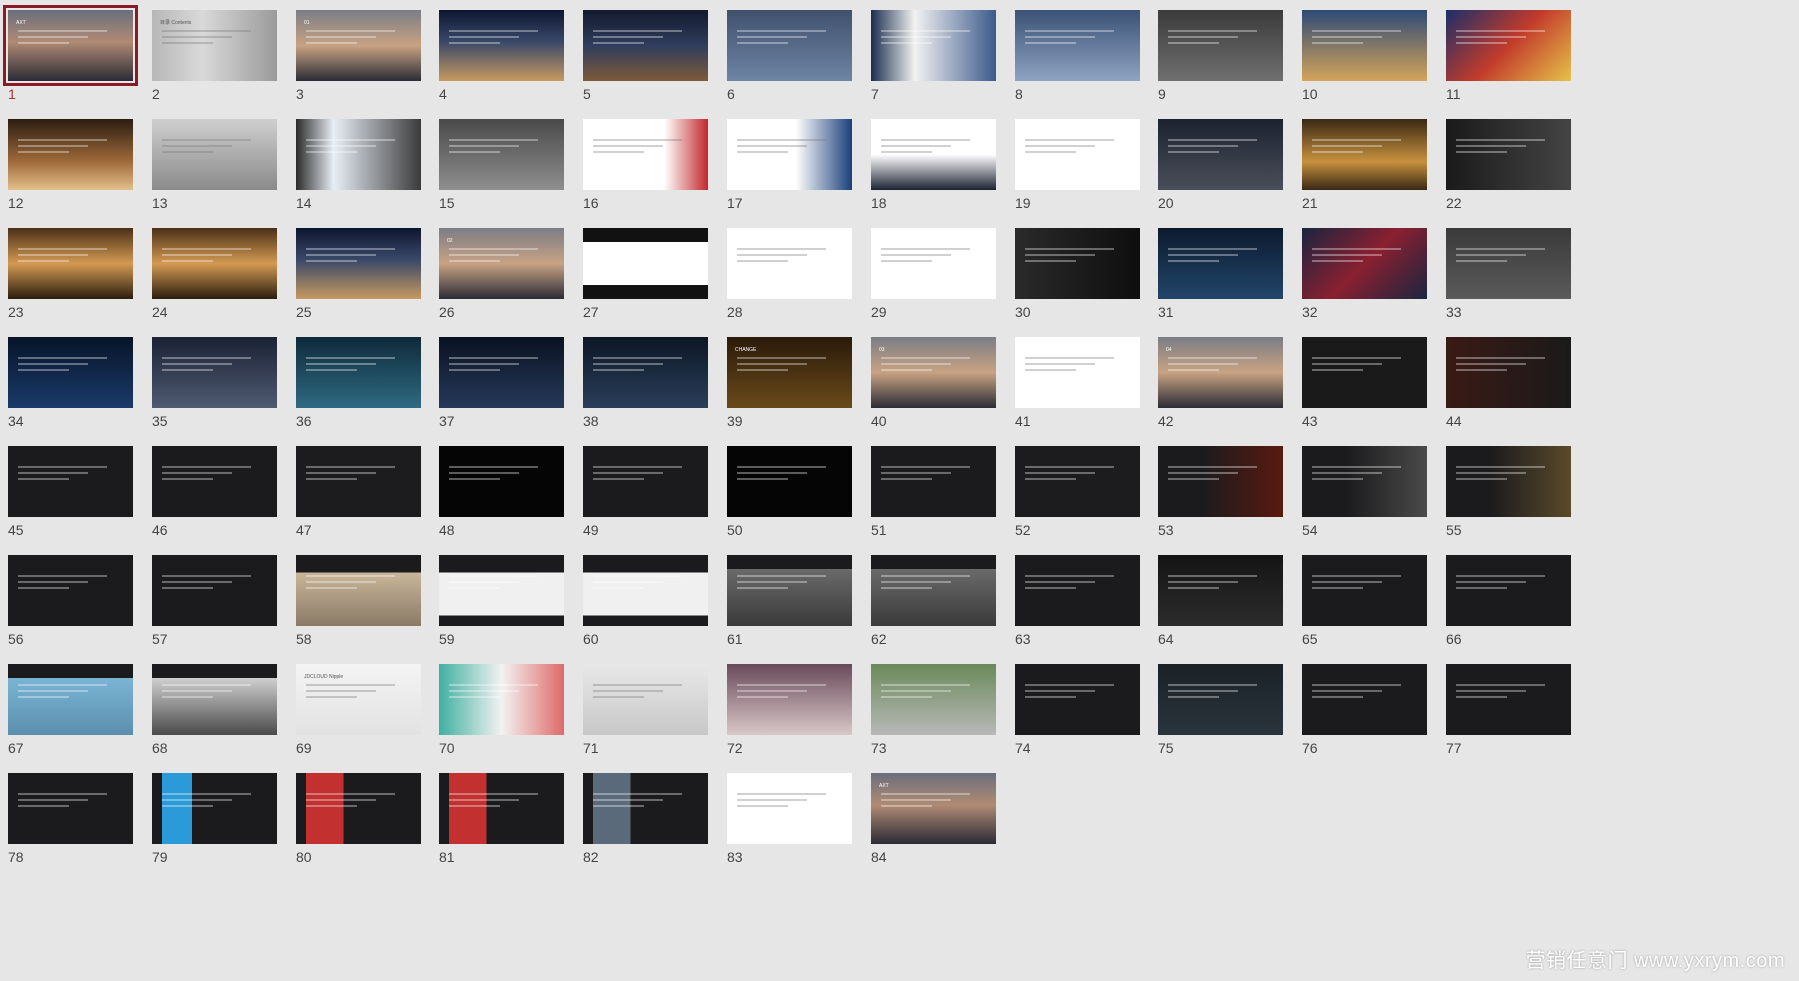  Describe the element at coordinates (214, 45) in the screenshot. I see `slide-thumbnail-2: 目录 Contents` at that location.